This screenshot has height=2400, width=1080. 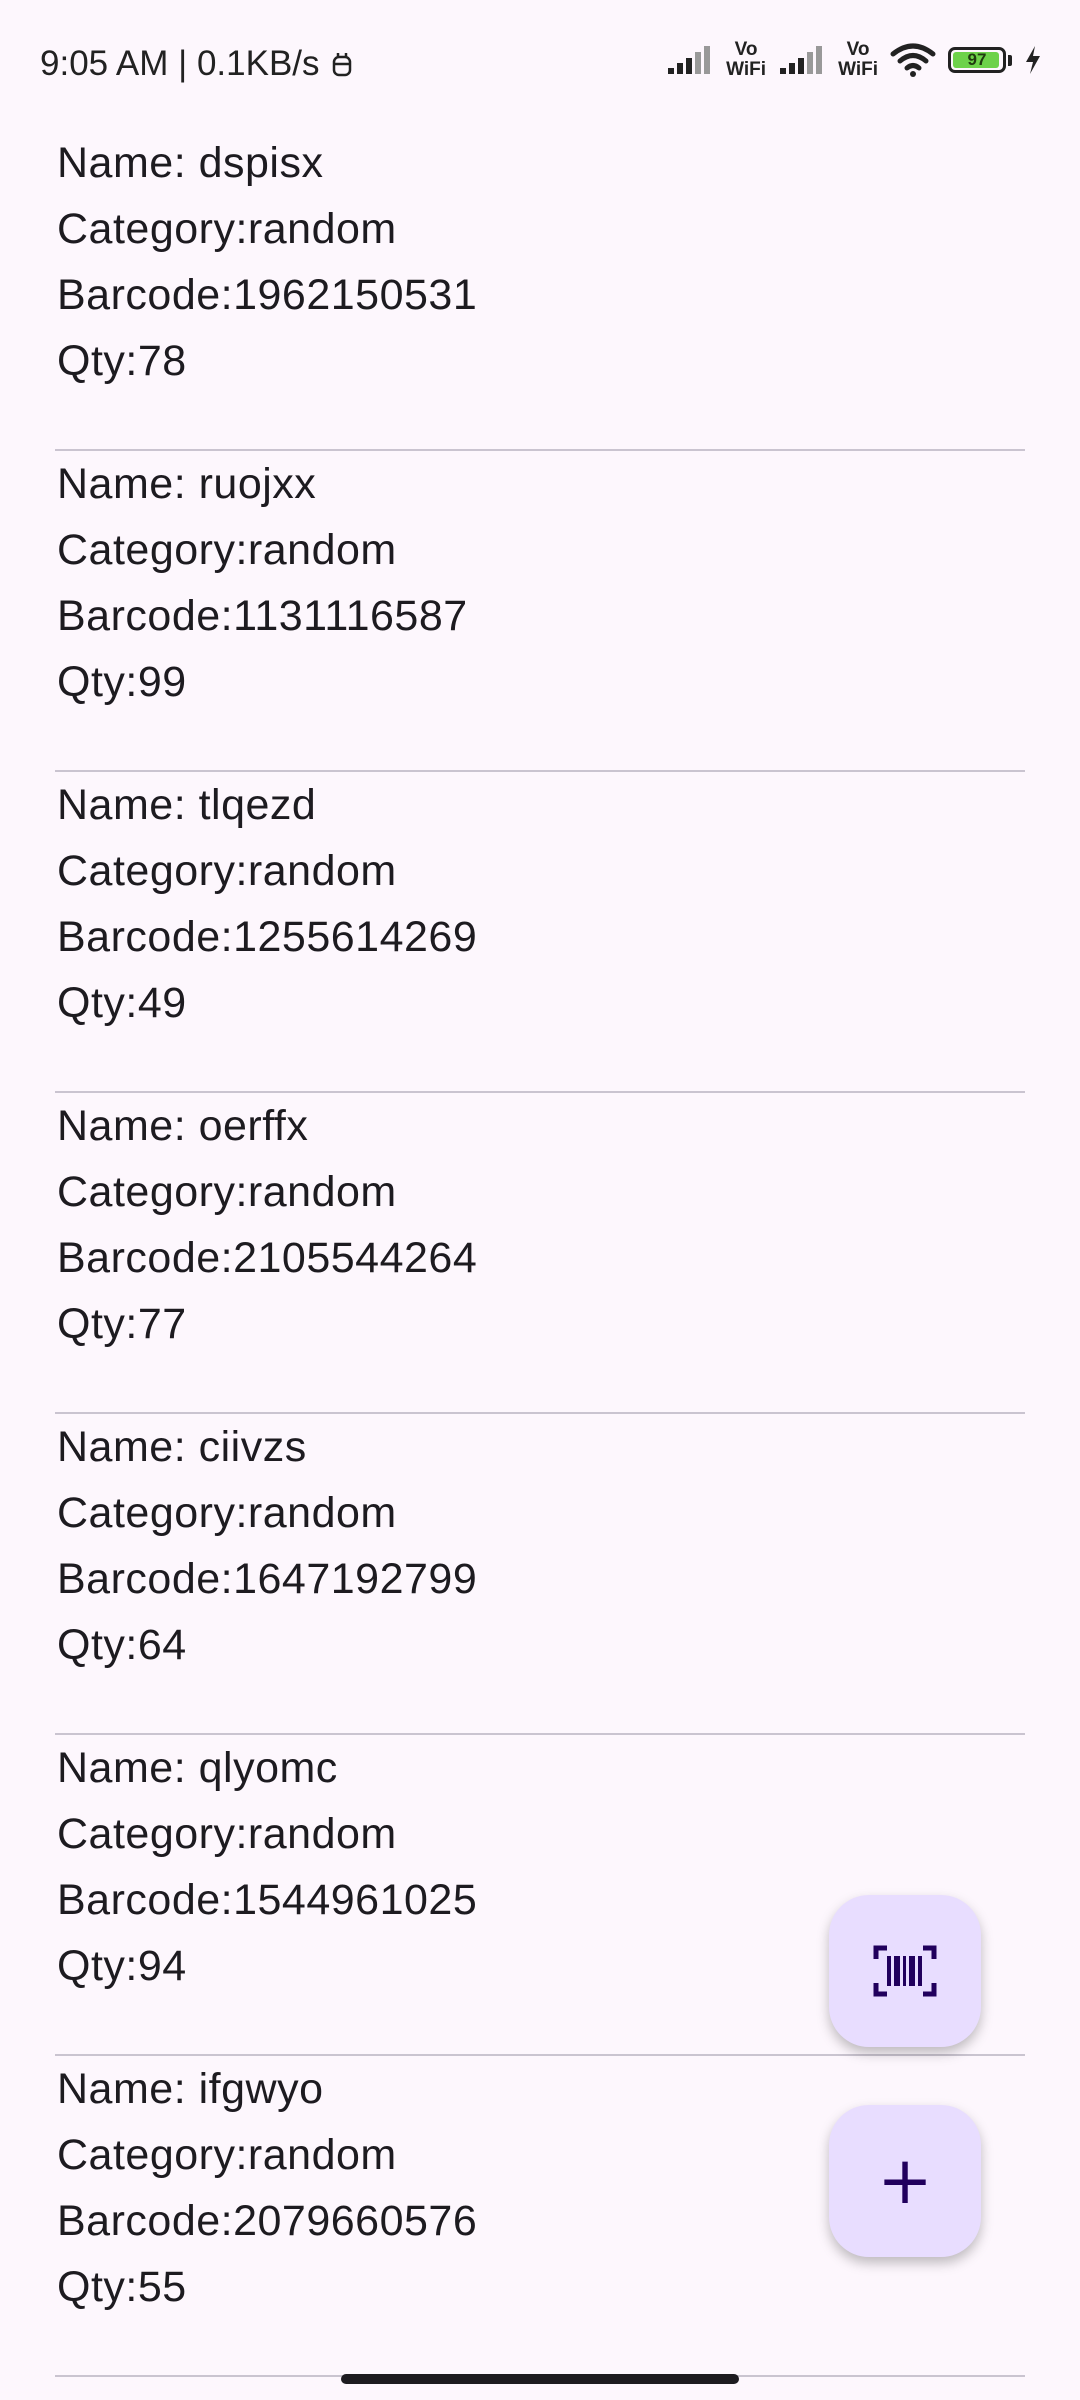 What do you see at coordinates (187, 805) in the screenshot?
I see `item-name: Name: tlqezd` at bounding box center [187, 805].